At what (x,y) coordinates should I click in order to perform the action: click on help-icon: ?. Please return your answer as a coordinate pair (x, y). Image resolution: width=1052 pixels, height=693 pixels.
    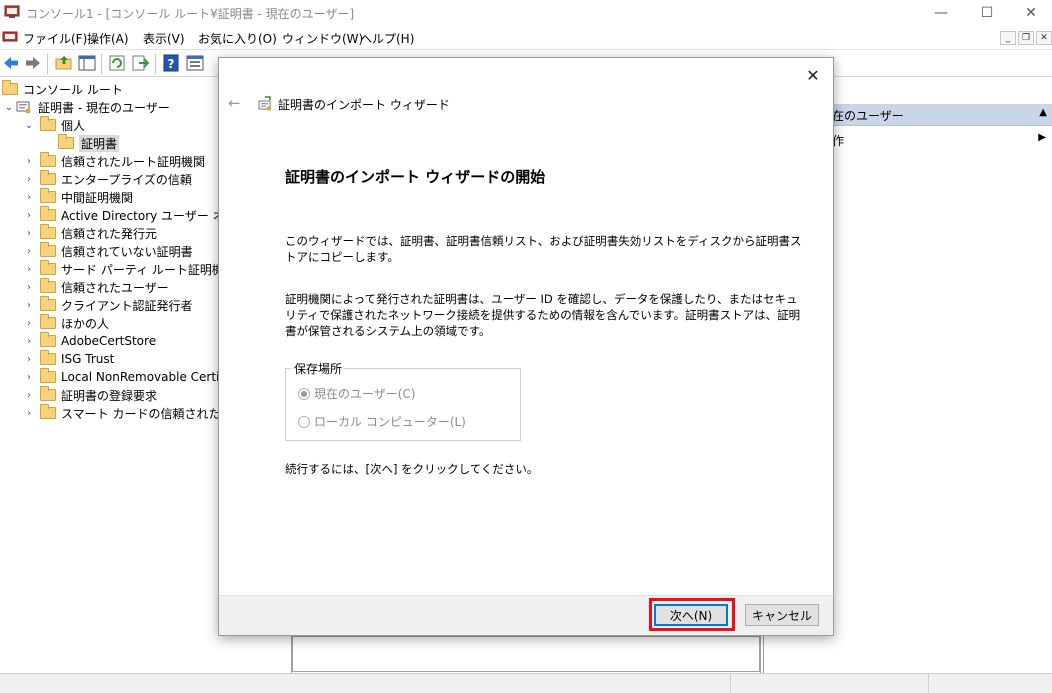
    Looking at the image, I should click on (171, 63).